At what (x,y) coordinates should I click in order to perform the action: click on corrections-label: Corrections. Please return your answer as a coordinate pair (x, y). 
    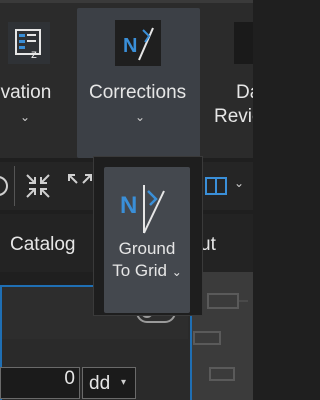
    Looking at the image, I should click on (138, 92).